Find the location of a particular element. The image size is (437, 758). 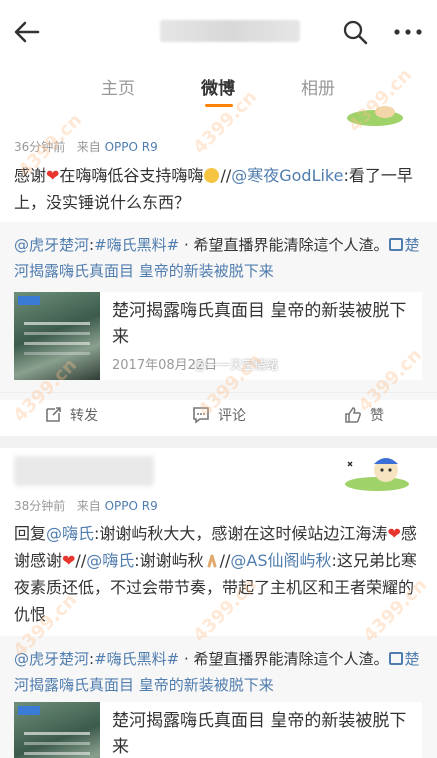

comment-icon is located at coordinates (201, 415).